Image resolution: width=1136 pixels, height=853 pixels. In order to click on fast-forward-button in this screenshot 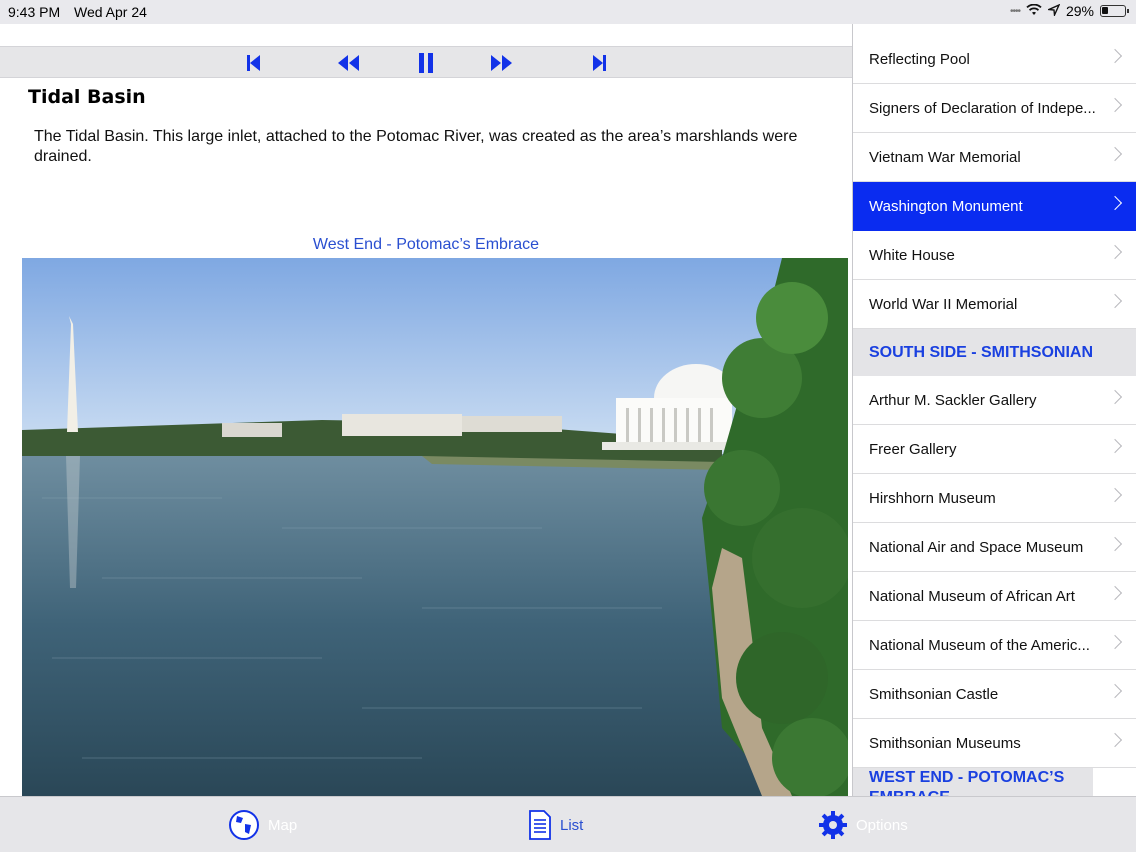, I will do `click(502, 63)`.